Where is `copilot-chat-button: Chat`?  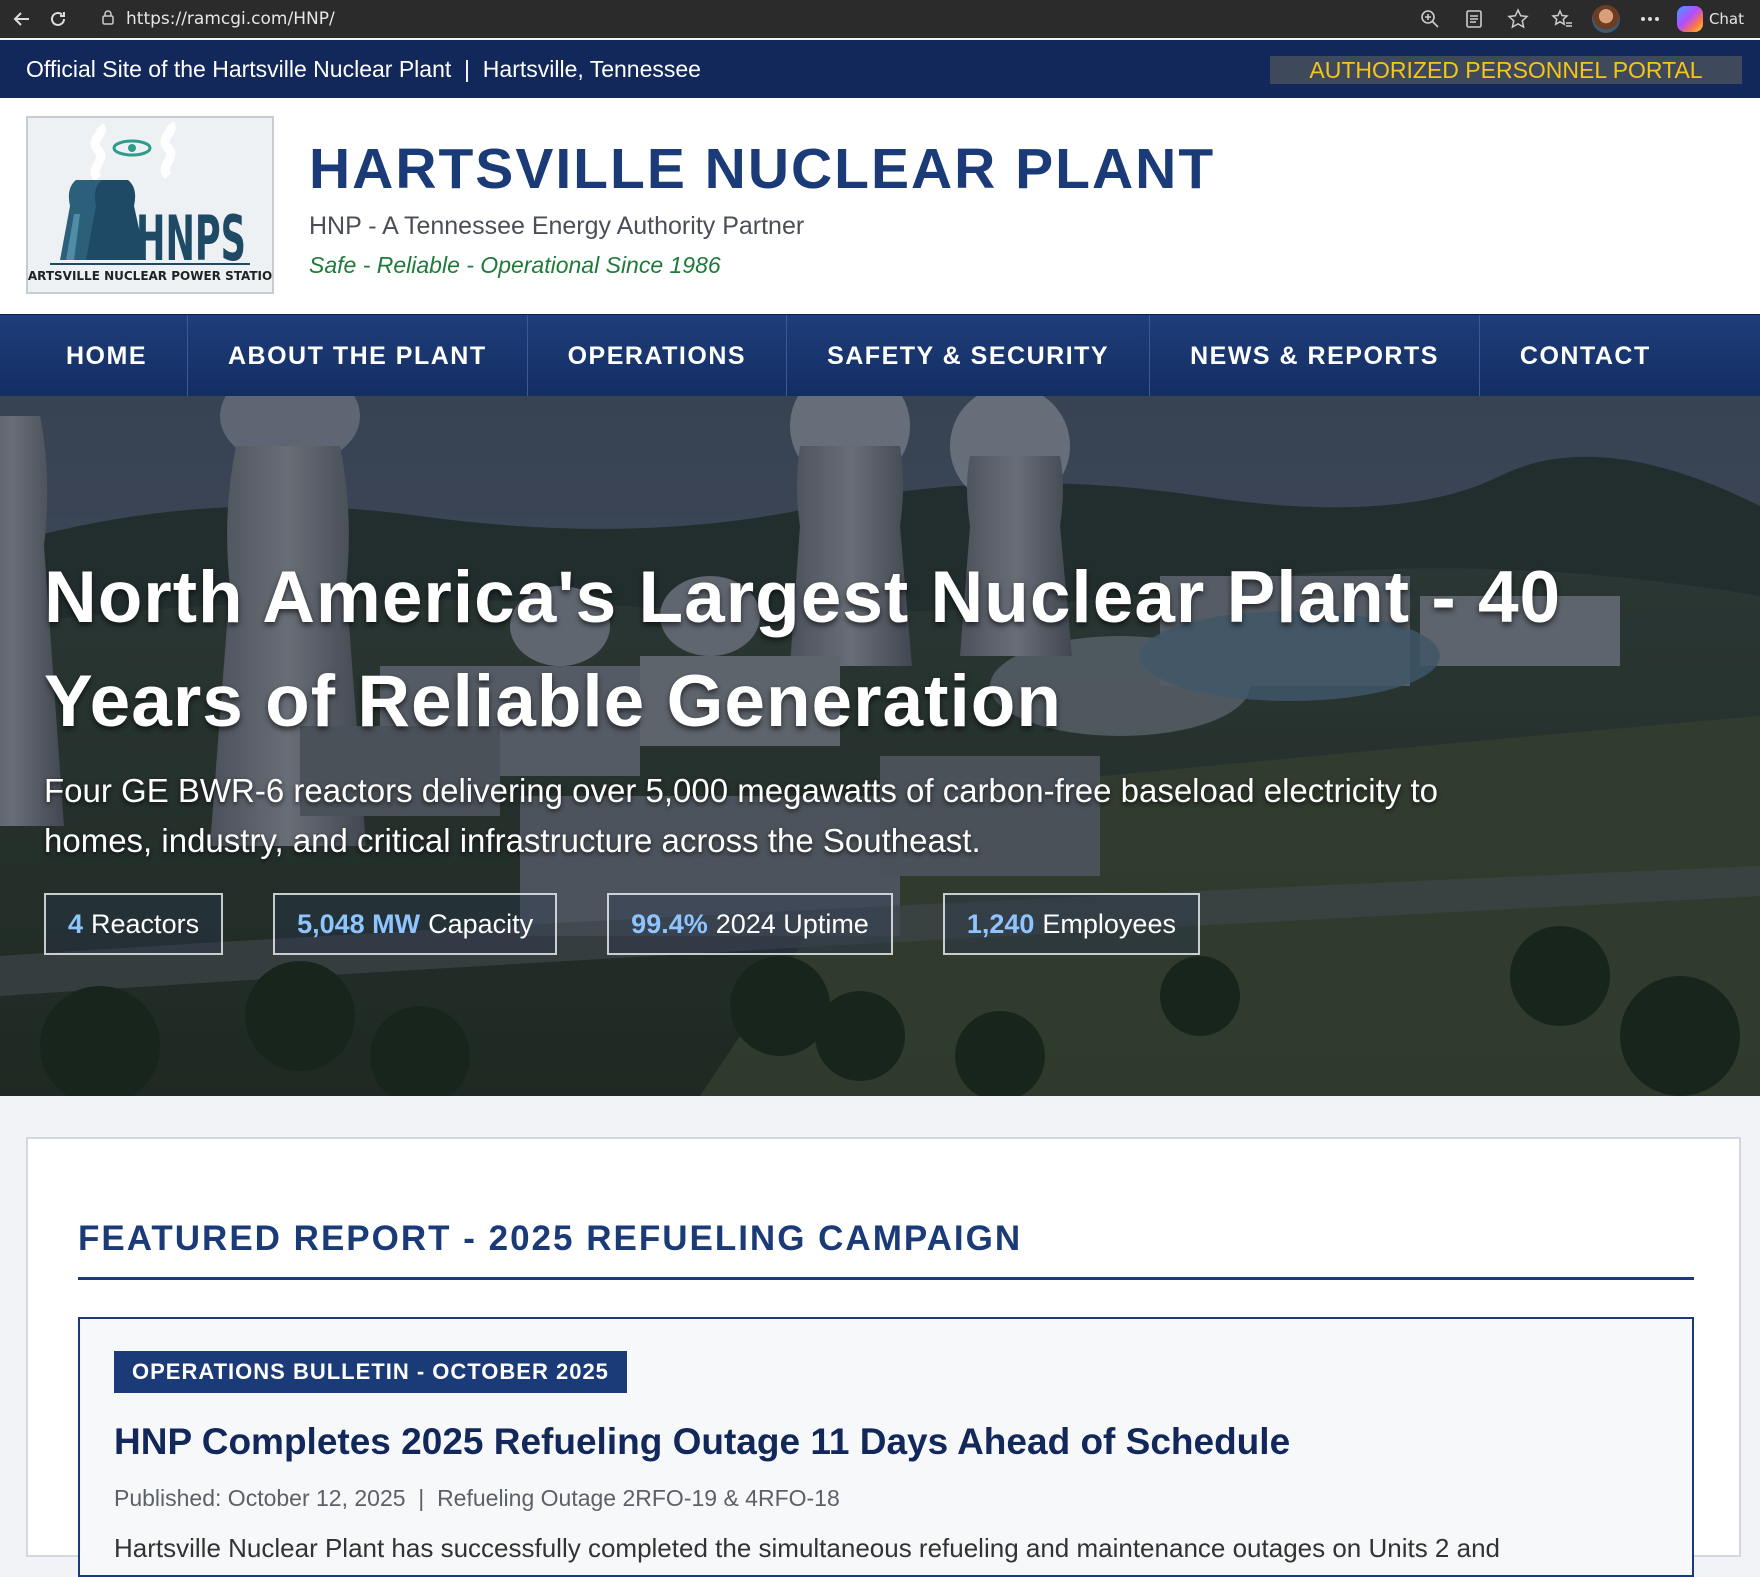 copilot-chat-button: Chat is located at coordinates (1710, 19).